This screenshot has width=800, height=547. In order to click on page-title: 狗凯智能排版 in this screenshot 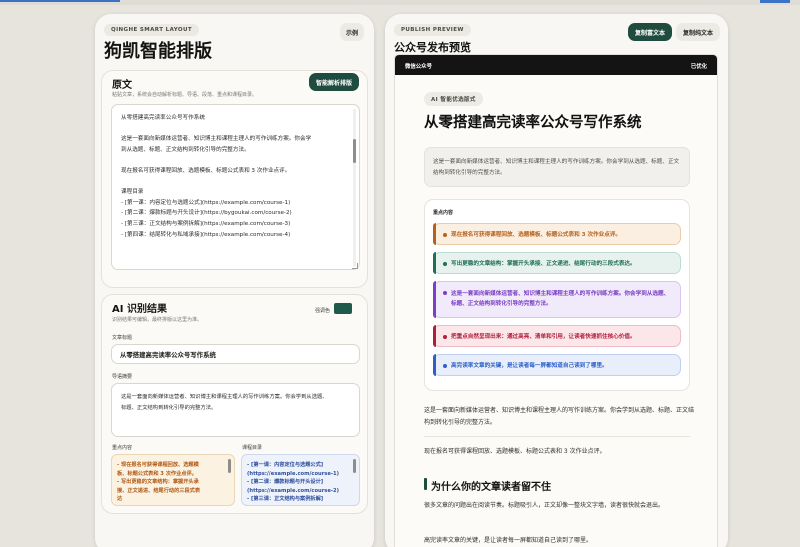, I will do `click(158, 51)`.